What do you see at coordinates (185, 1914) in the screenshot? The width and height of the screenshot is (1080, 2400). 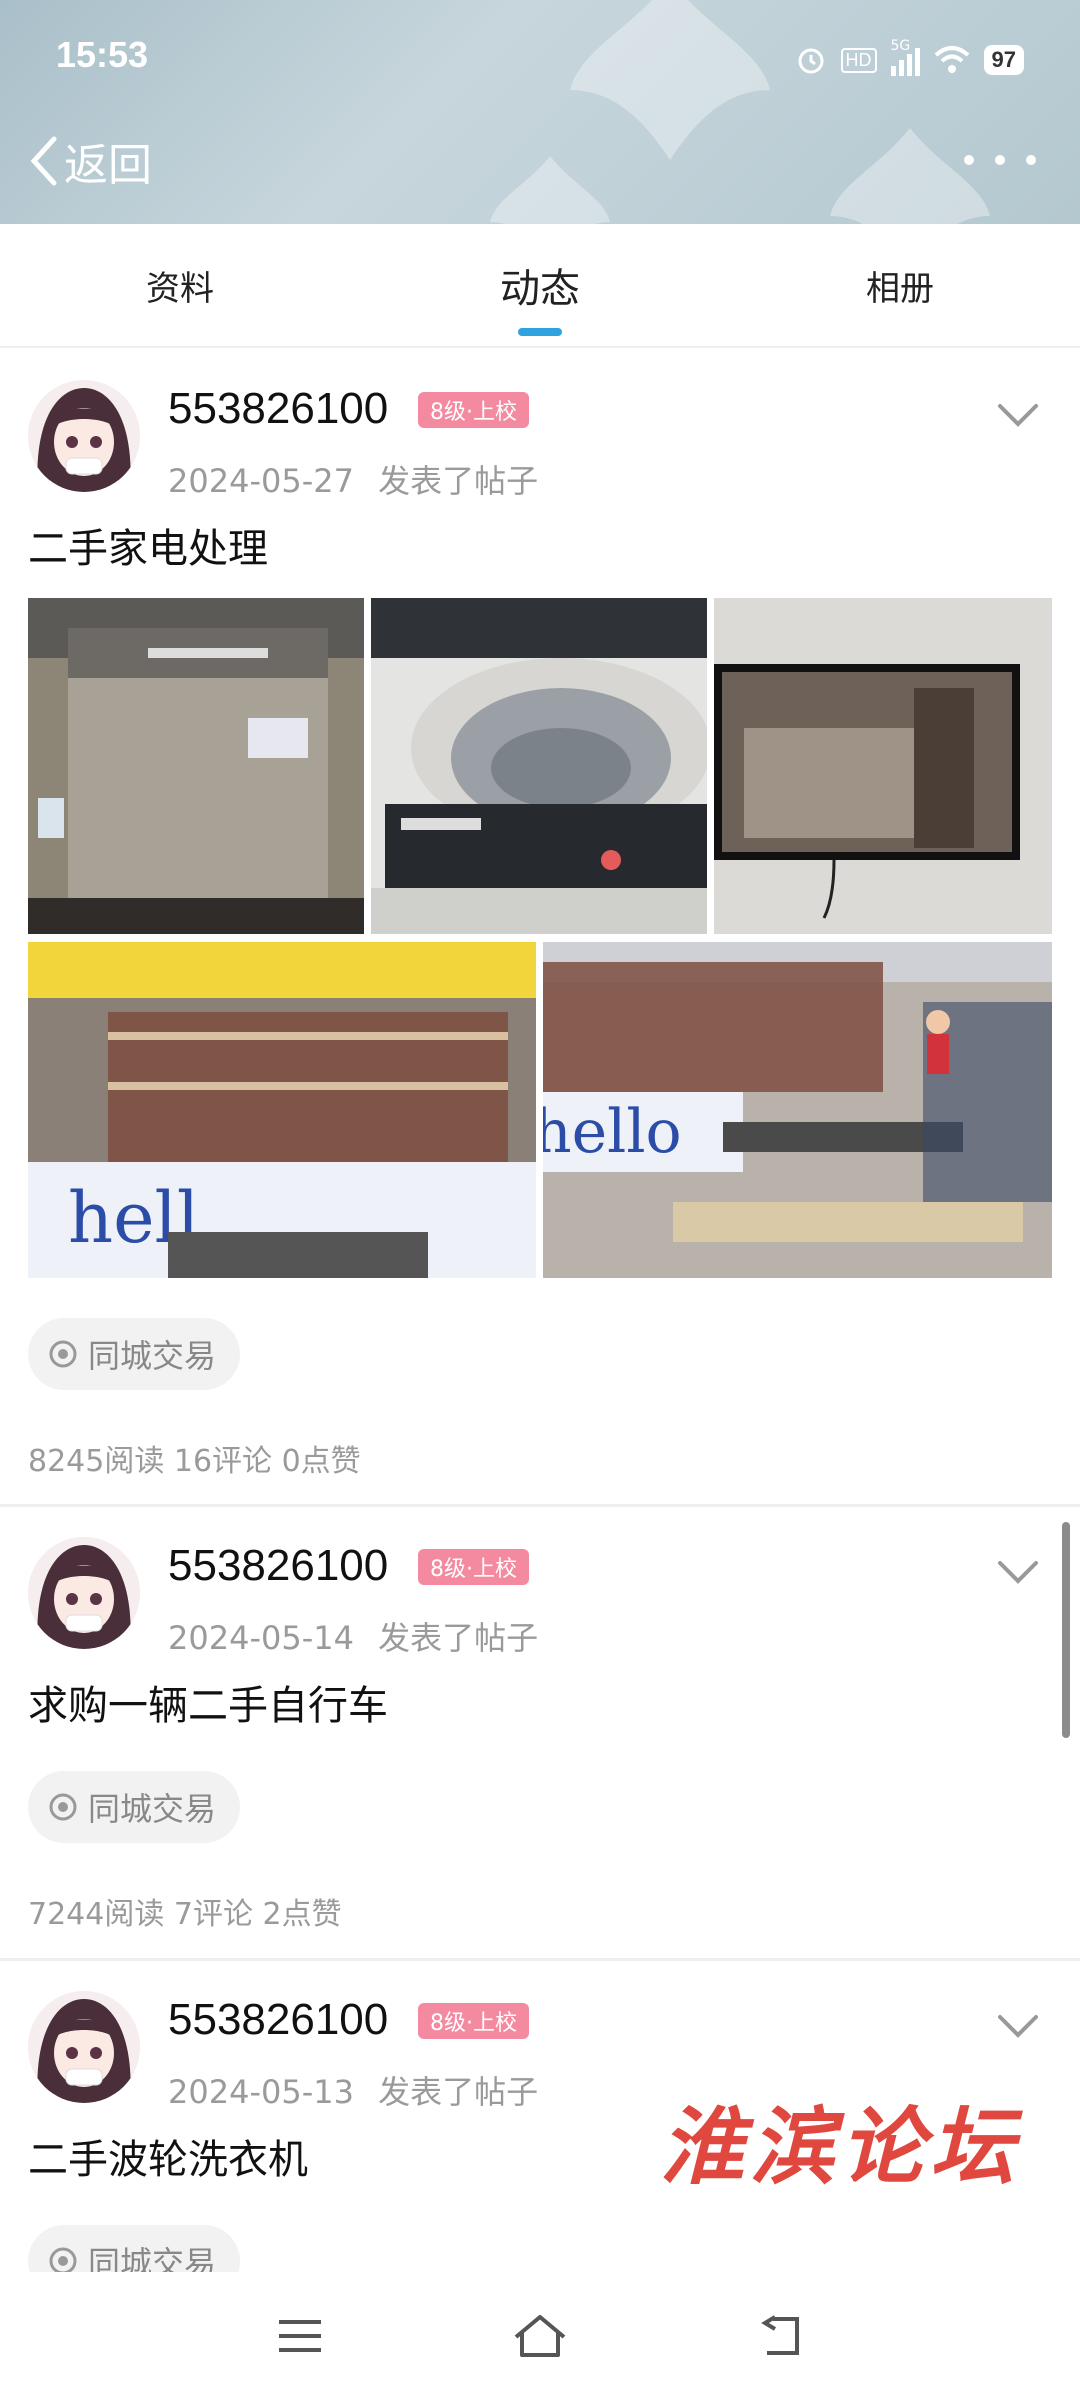 I see `post-stats: 7244阅读 7评论 2点赞` at bounding box center [185, 1914].